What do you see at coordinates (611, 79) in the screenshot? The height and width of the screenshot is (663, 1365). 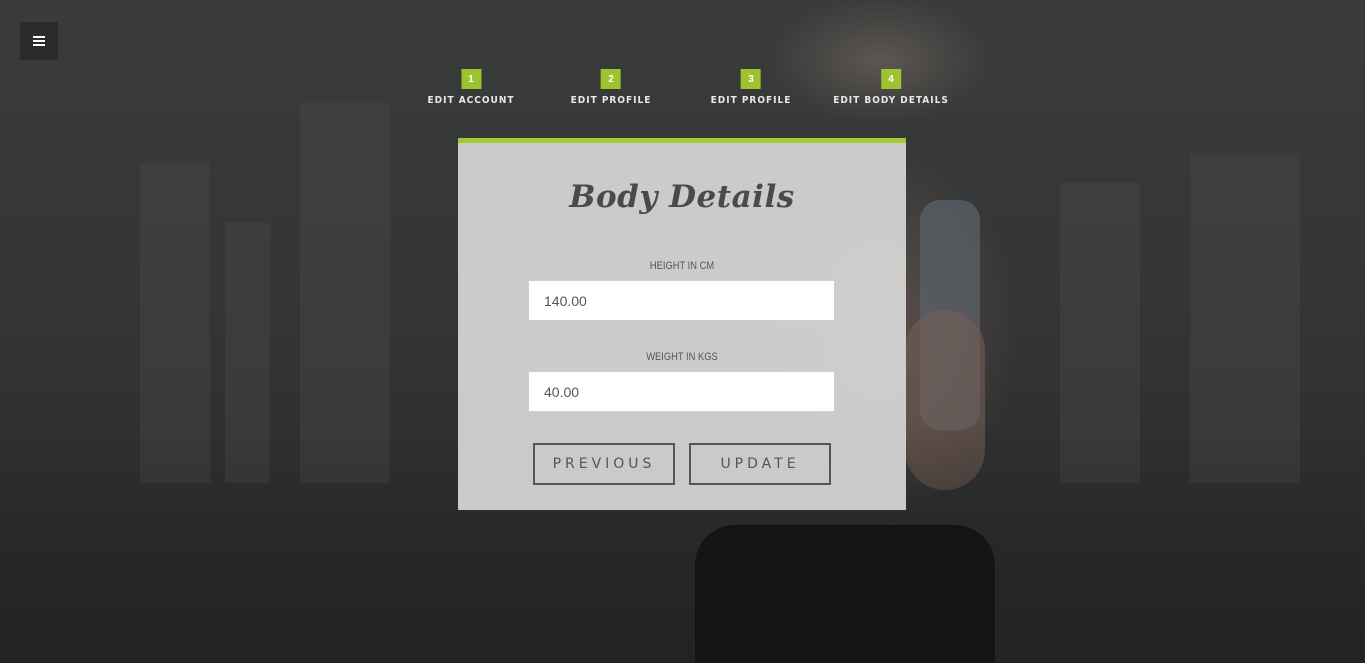 I see `step-number: 2` at bounding box center [611, 79].